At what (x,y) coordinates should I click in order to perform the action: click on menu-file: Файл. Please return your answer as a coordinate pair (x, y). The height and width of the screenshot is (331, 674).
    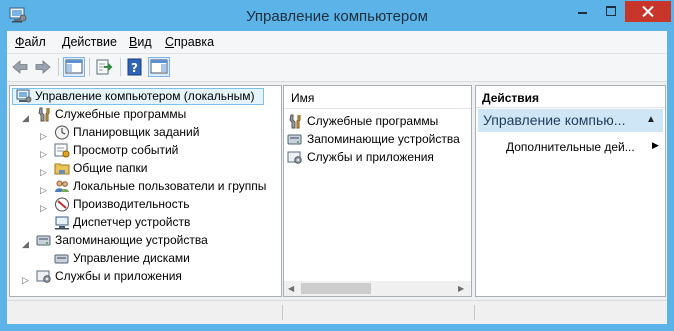
    Looking at the image, I should click on (30, 42).